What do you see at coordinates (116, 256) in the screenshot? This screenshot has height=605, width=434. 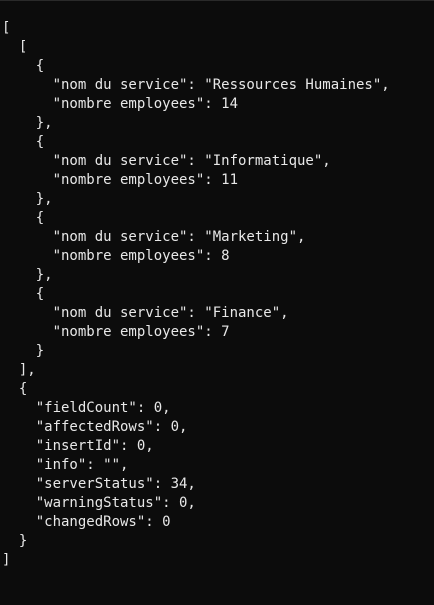 I see `console-line-row3-count: "nombre employees": 8` at bounding box center [116, 256].